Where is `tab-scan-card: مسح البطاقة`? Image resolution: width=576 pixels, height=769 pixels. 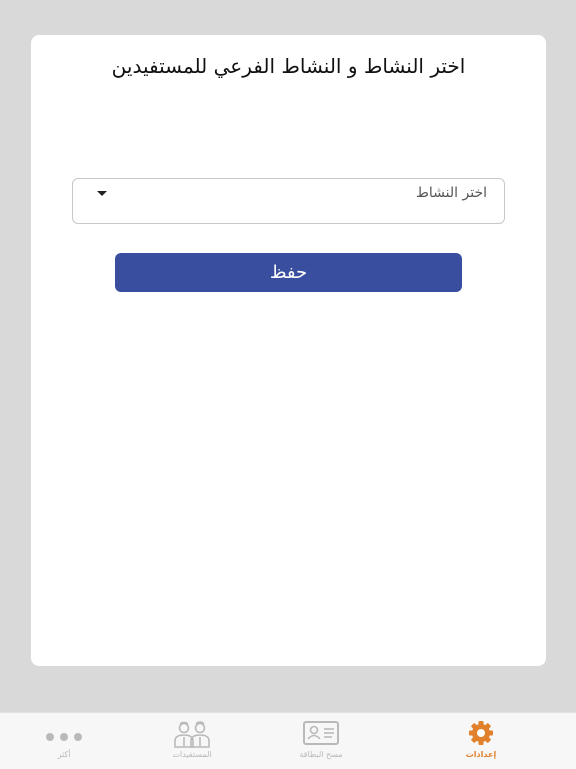 tab-scan-card: مسح البطاقة is located at coordinates (321, 741).